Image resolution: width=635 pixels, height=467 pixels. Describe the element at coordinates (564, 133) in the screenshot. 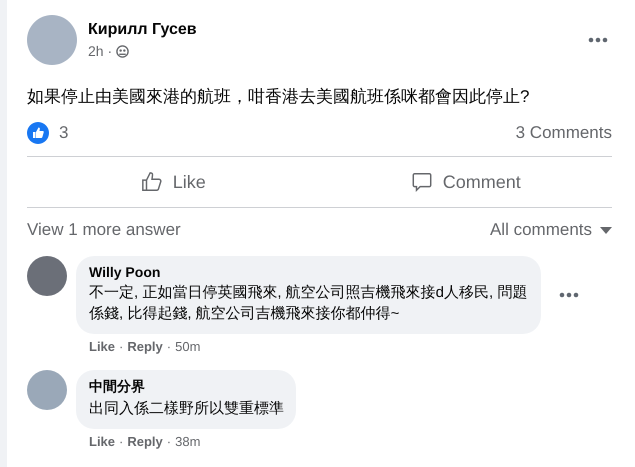

I see `comment-count: 3 Comments` at that location.